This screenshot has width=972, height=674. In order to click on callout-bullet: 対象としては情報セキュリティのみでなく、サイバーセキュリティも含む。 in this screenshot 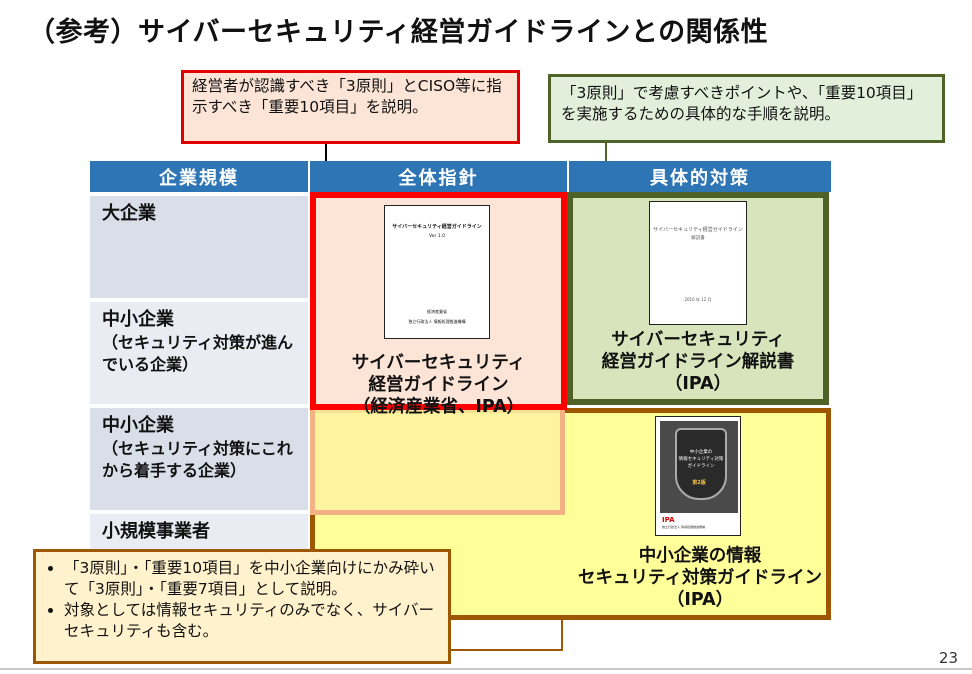, I will do `click(251, 621)`.